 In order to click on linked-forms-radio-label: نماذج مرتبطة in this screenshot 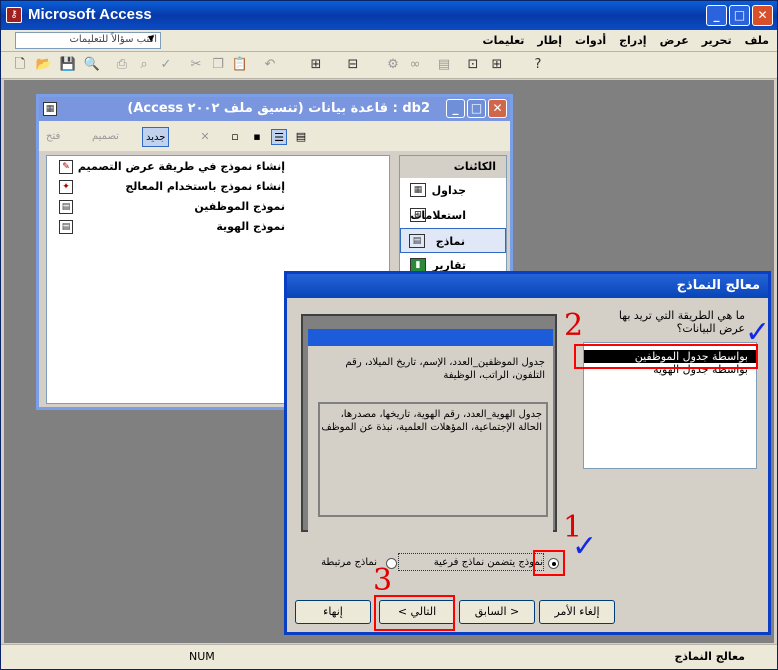, I will do `click(349, 562)`.